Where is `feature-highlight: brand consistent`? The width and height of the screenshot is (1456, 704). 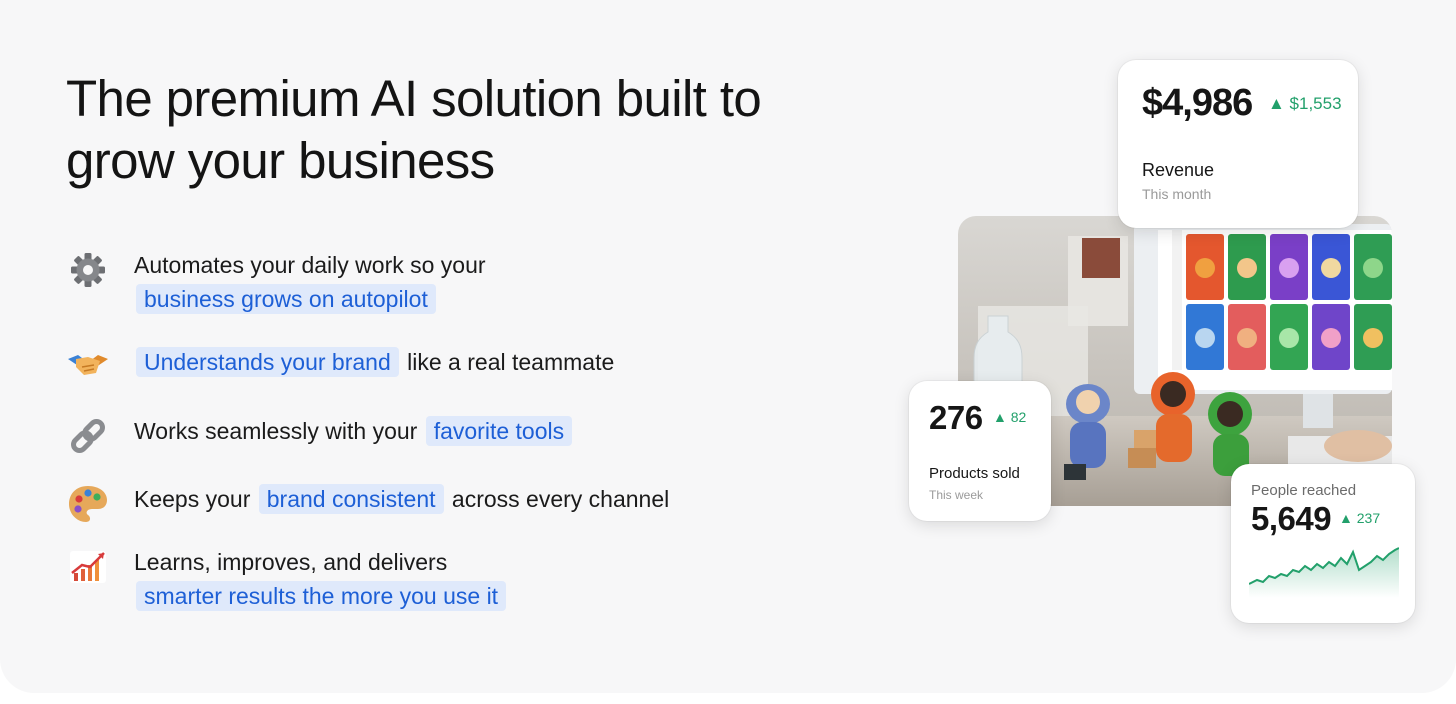
feature-highlight: brand consistent is located at coordinates (351, 499).